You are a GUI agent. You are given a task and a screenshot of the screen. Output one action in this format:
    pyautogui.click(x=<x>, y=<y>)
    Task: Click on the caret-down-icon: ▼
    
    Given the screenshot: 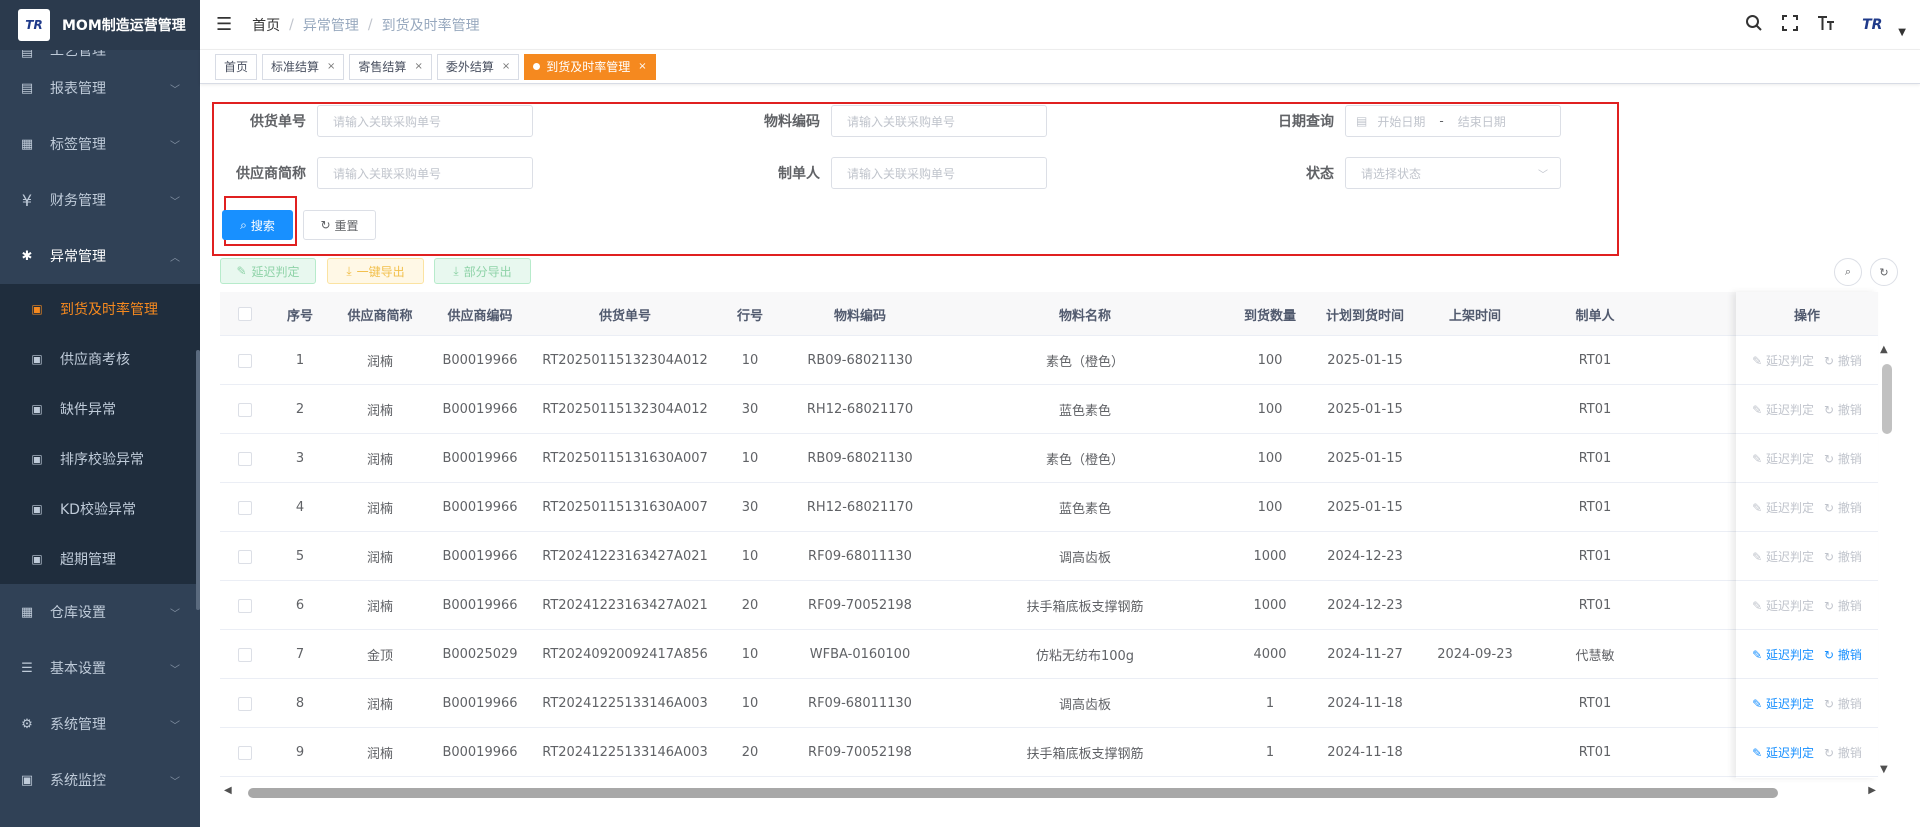 What is the action you would take?
    pyautogui.click(x=1902, y=32)
    